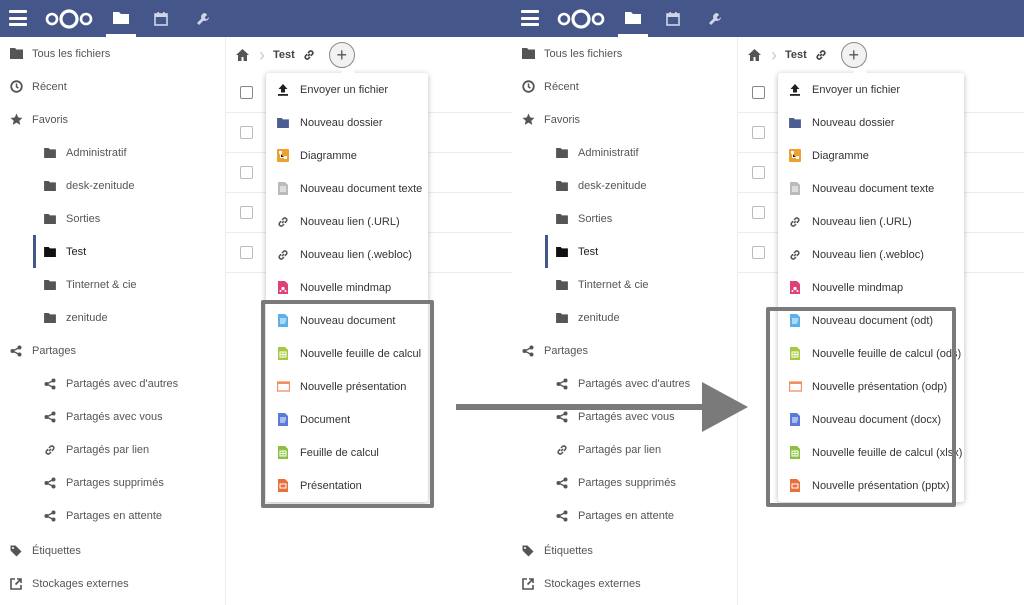  What do you see at coordinates (871, 452) in the screenshot?
I see `menu-item-new-spreadsheet-xlsx: Nouvelle feuille de calcul (xlsx)` at bounding box center [871, 452].